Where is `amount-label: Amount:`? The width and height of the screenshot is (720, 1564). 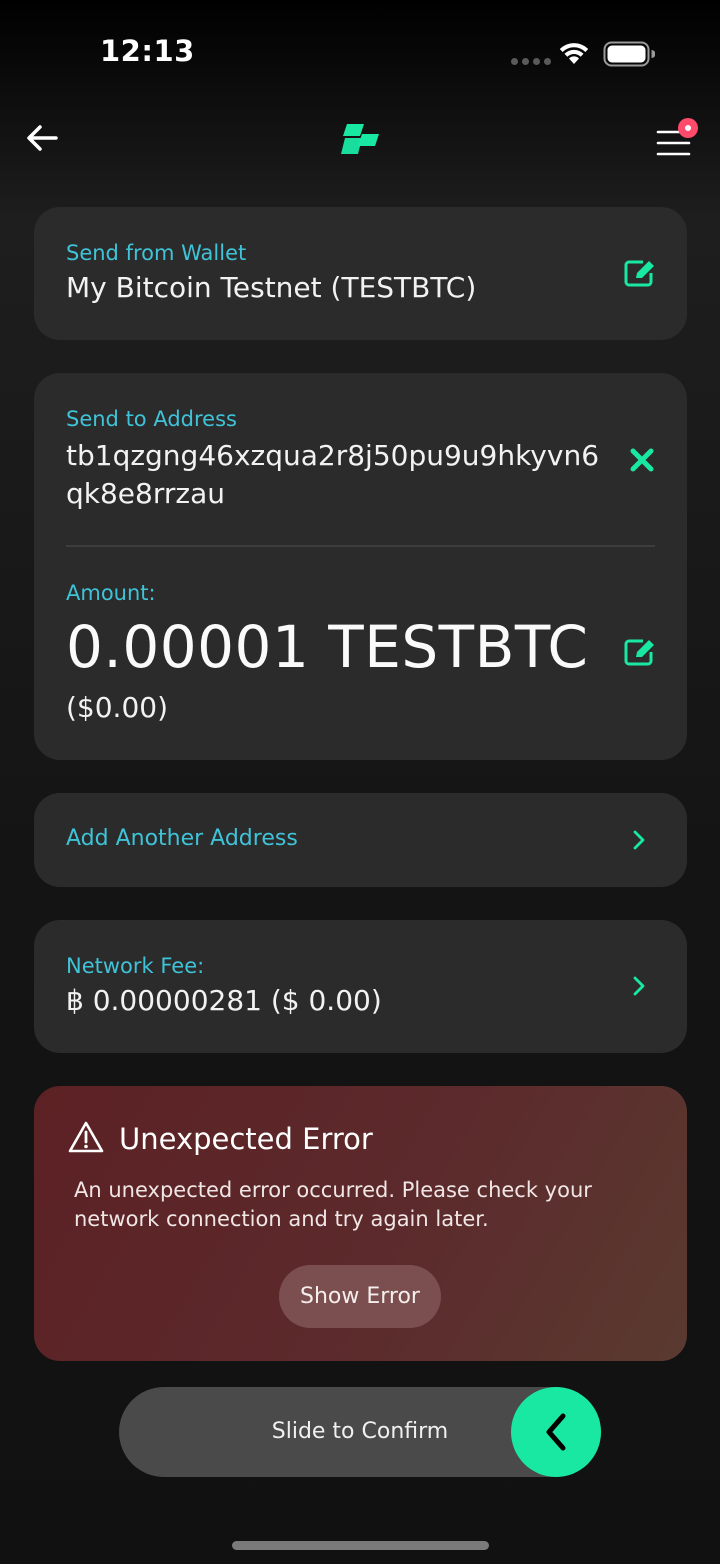 amount-label: Amount: is located at coordinates (111, 593).